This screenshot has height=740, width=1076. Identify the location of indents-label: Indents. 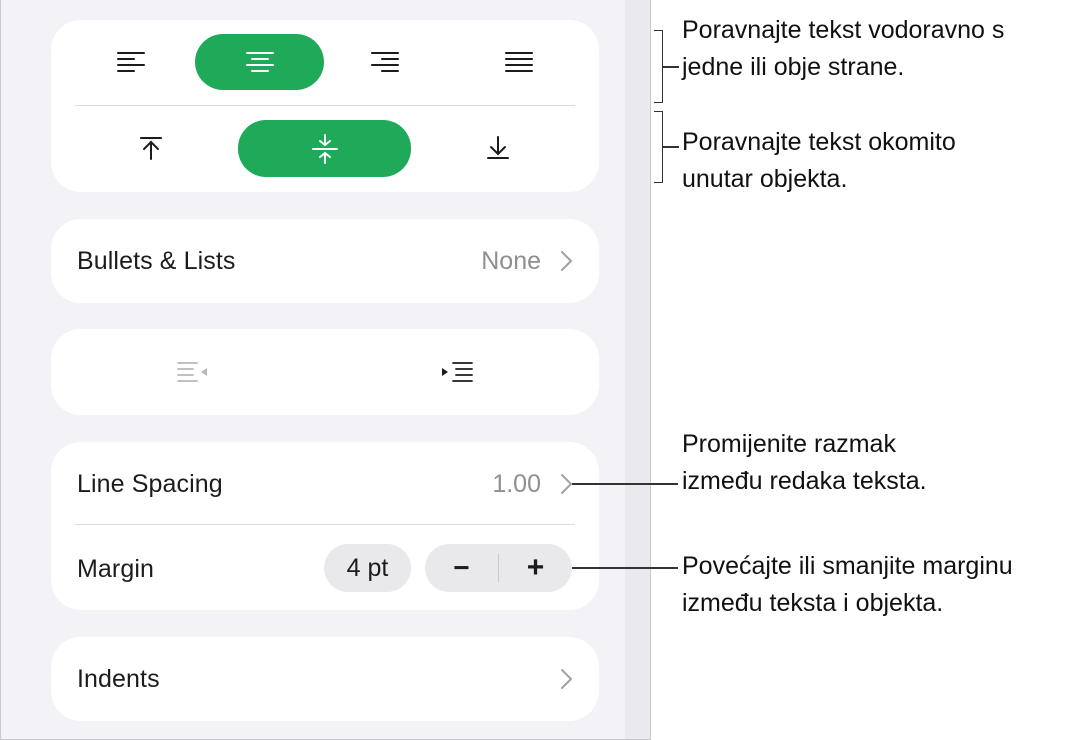
(118, 679).